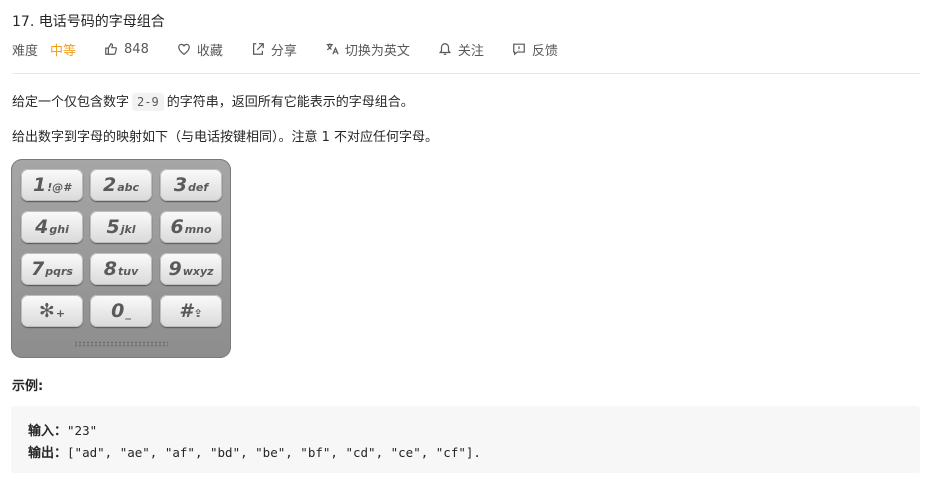  What do you see at coordinates (59, 271) in the screenshot?
I see `key-letters: pqrs` at bounding box center [59, 271].